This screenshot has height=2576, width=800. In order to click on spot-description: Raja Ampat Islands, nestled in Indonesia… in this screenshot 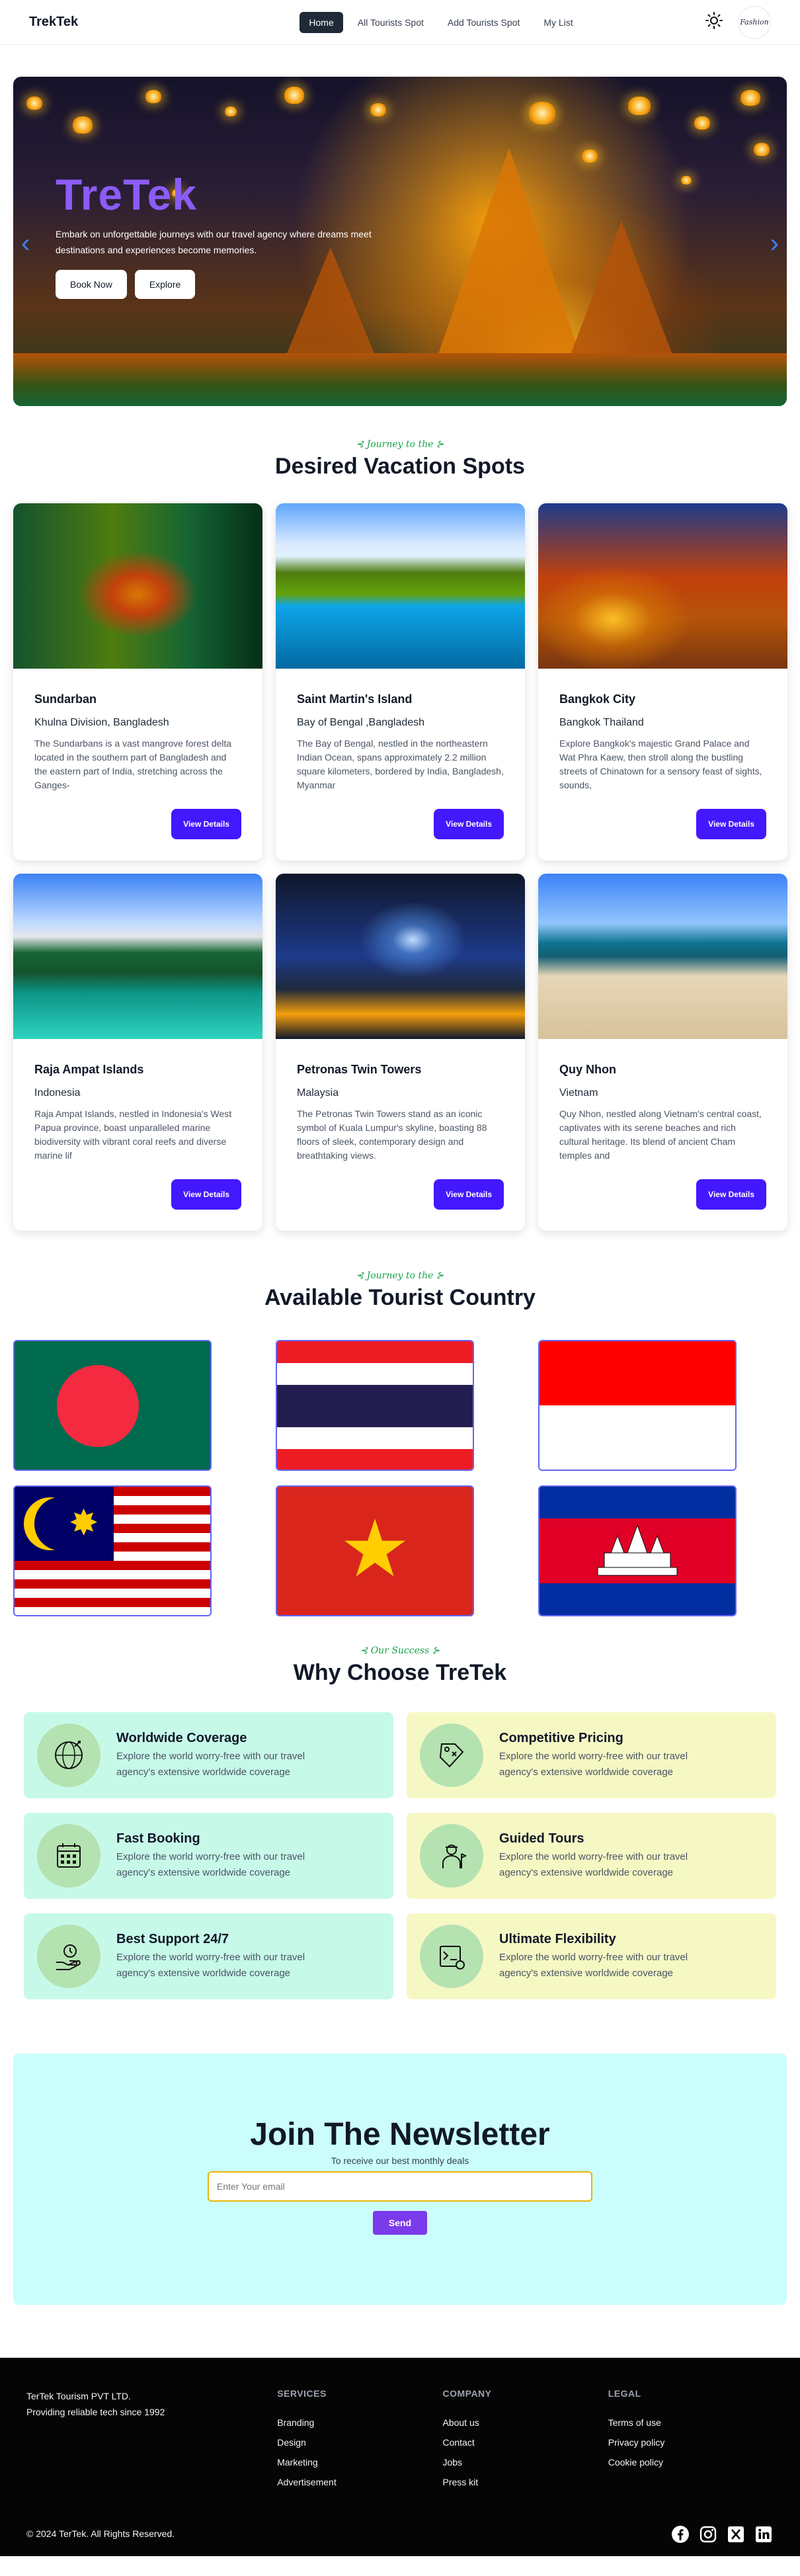, I will do `click(133, 1134)`.